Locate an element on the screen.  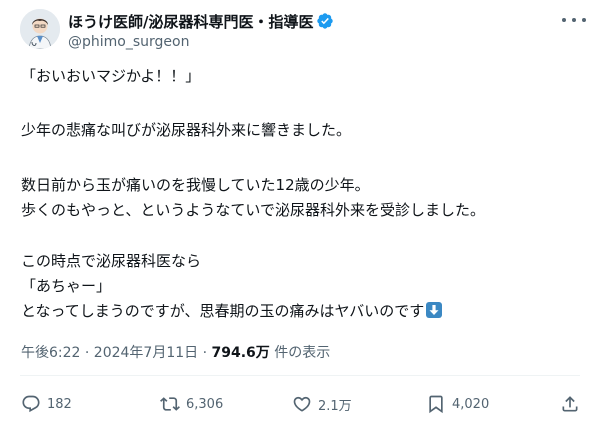
reply-button: 182 is located at coordinates (46, 404).